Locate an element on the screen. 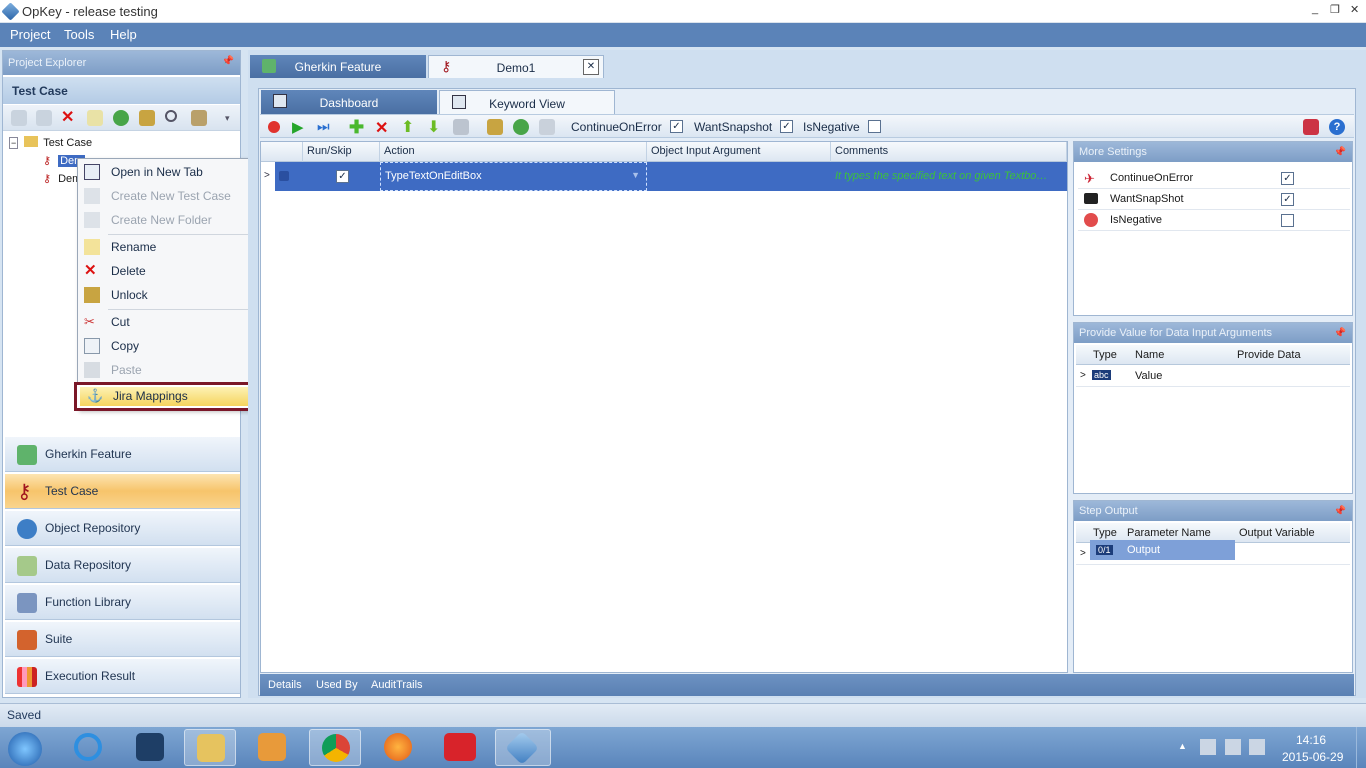  provide-data-input is located at coordinates (1292, 376).